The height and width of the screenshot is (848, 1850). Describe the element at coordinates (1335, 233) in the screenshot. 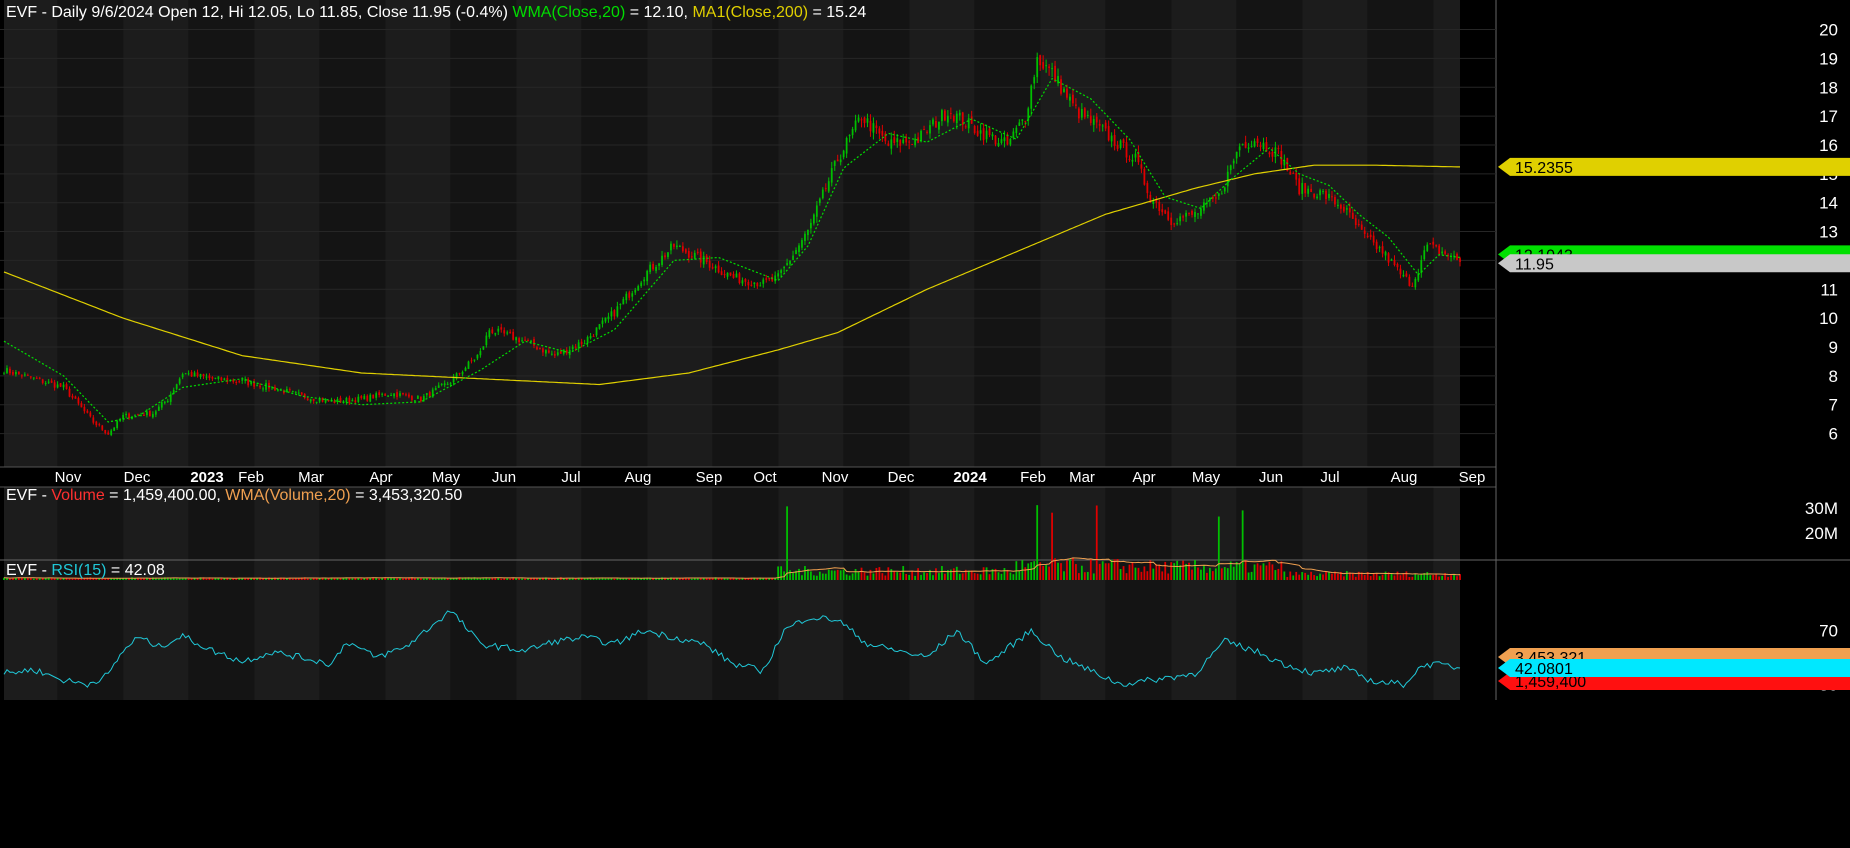

I see `price-month-band` at that location.